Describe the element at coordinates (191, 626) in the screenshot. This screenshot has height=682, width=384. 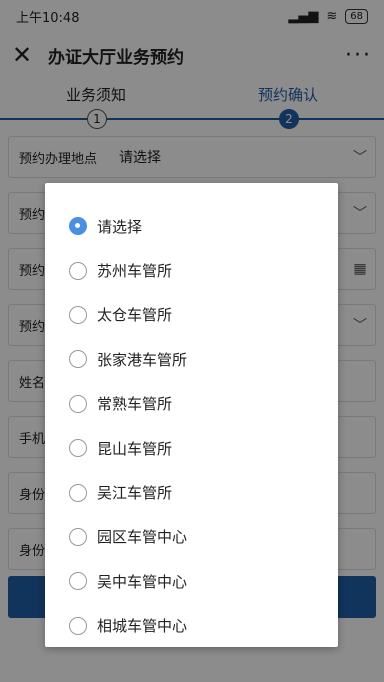
I see `option-item: 相城车管中心` at that location.